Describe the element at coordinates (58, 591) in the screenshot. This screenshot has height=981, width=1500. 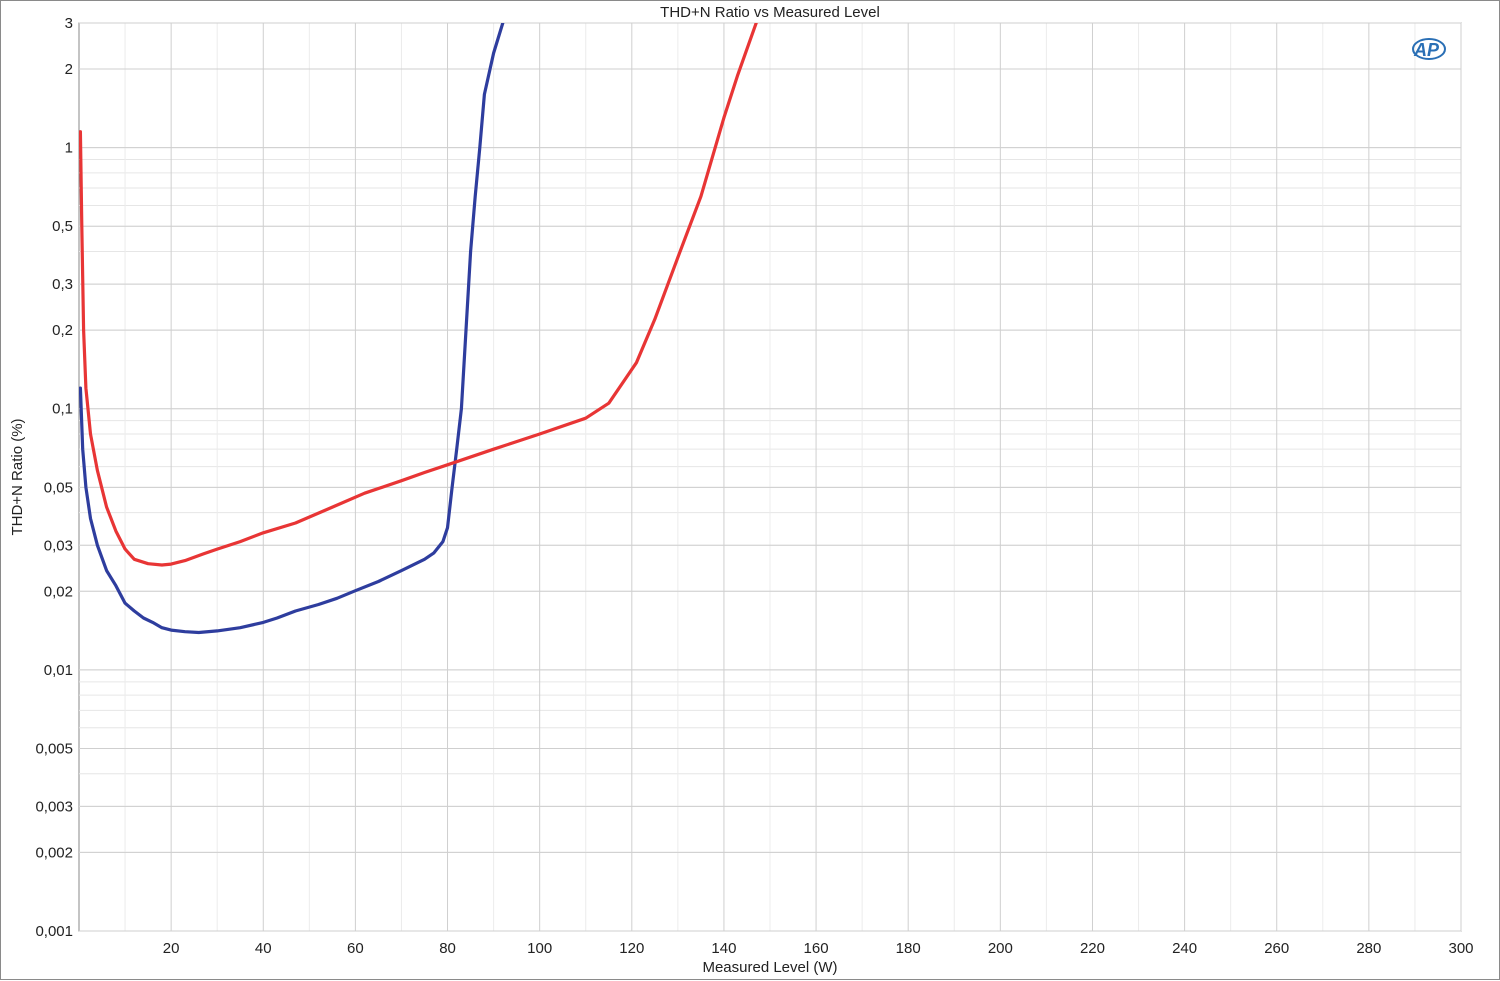
I see `y-tick-label: 0,02` at that location.